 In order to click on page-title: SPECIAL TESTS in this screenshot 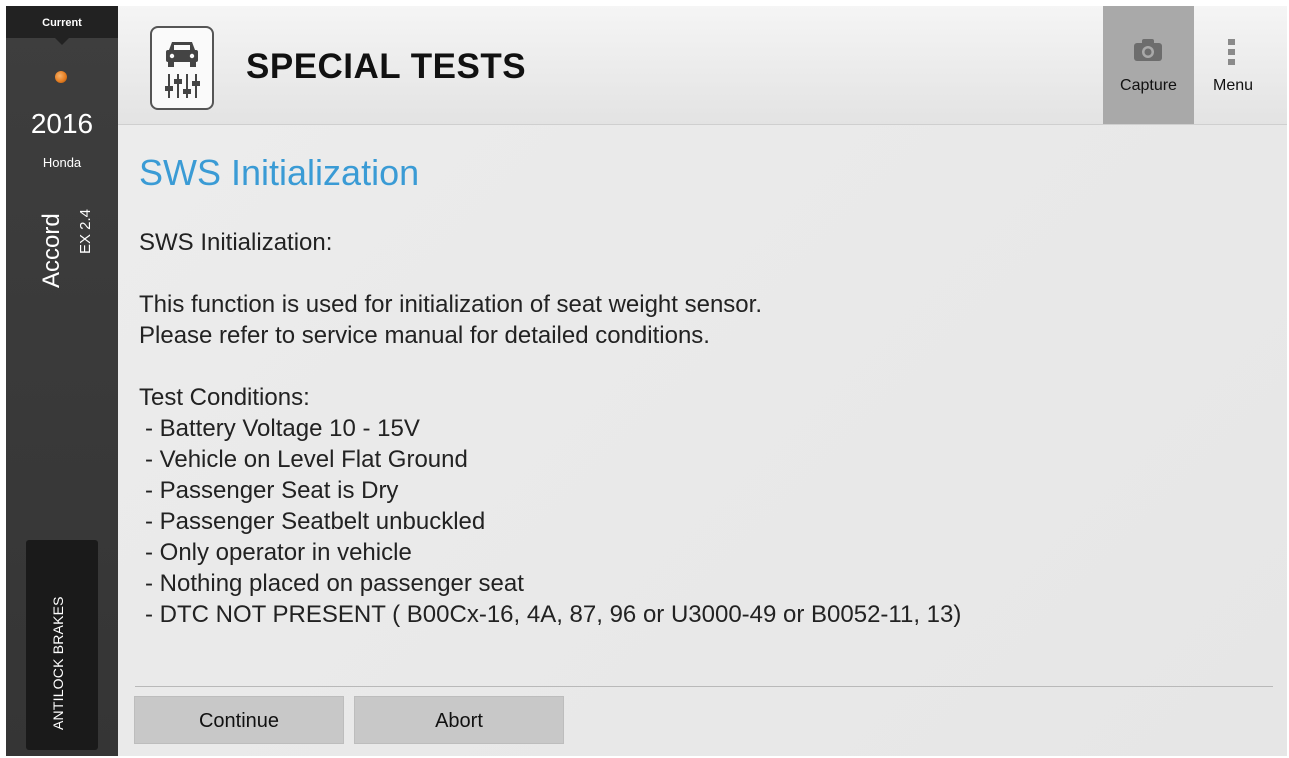, I will do `click(386, 66)`.